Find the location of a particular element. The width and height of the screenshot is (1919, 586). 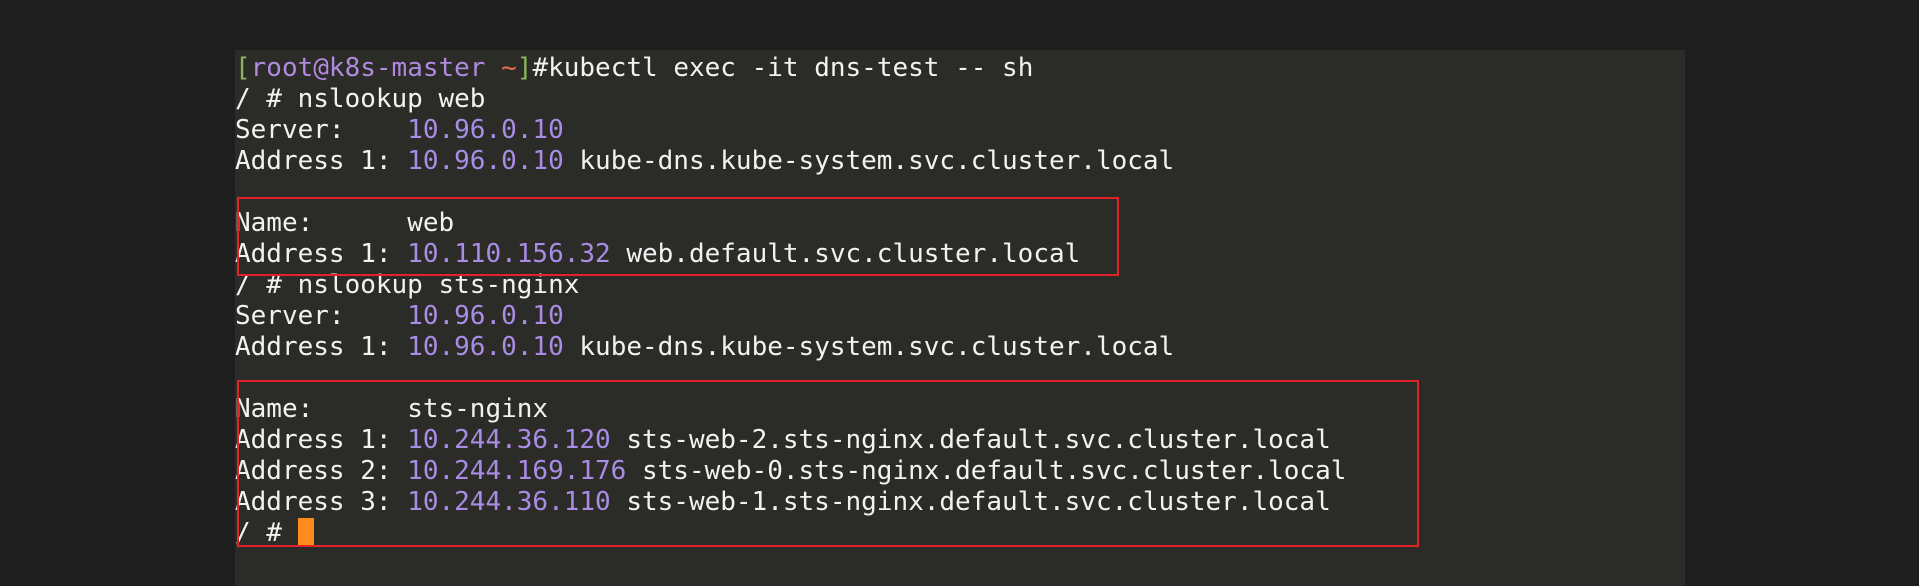

command-text: kubectl exec -it dns-test -- sh is located at coordinates (791, 68).